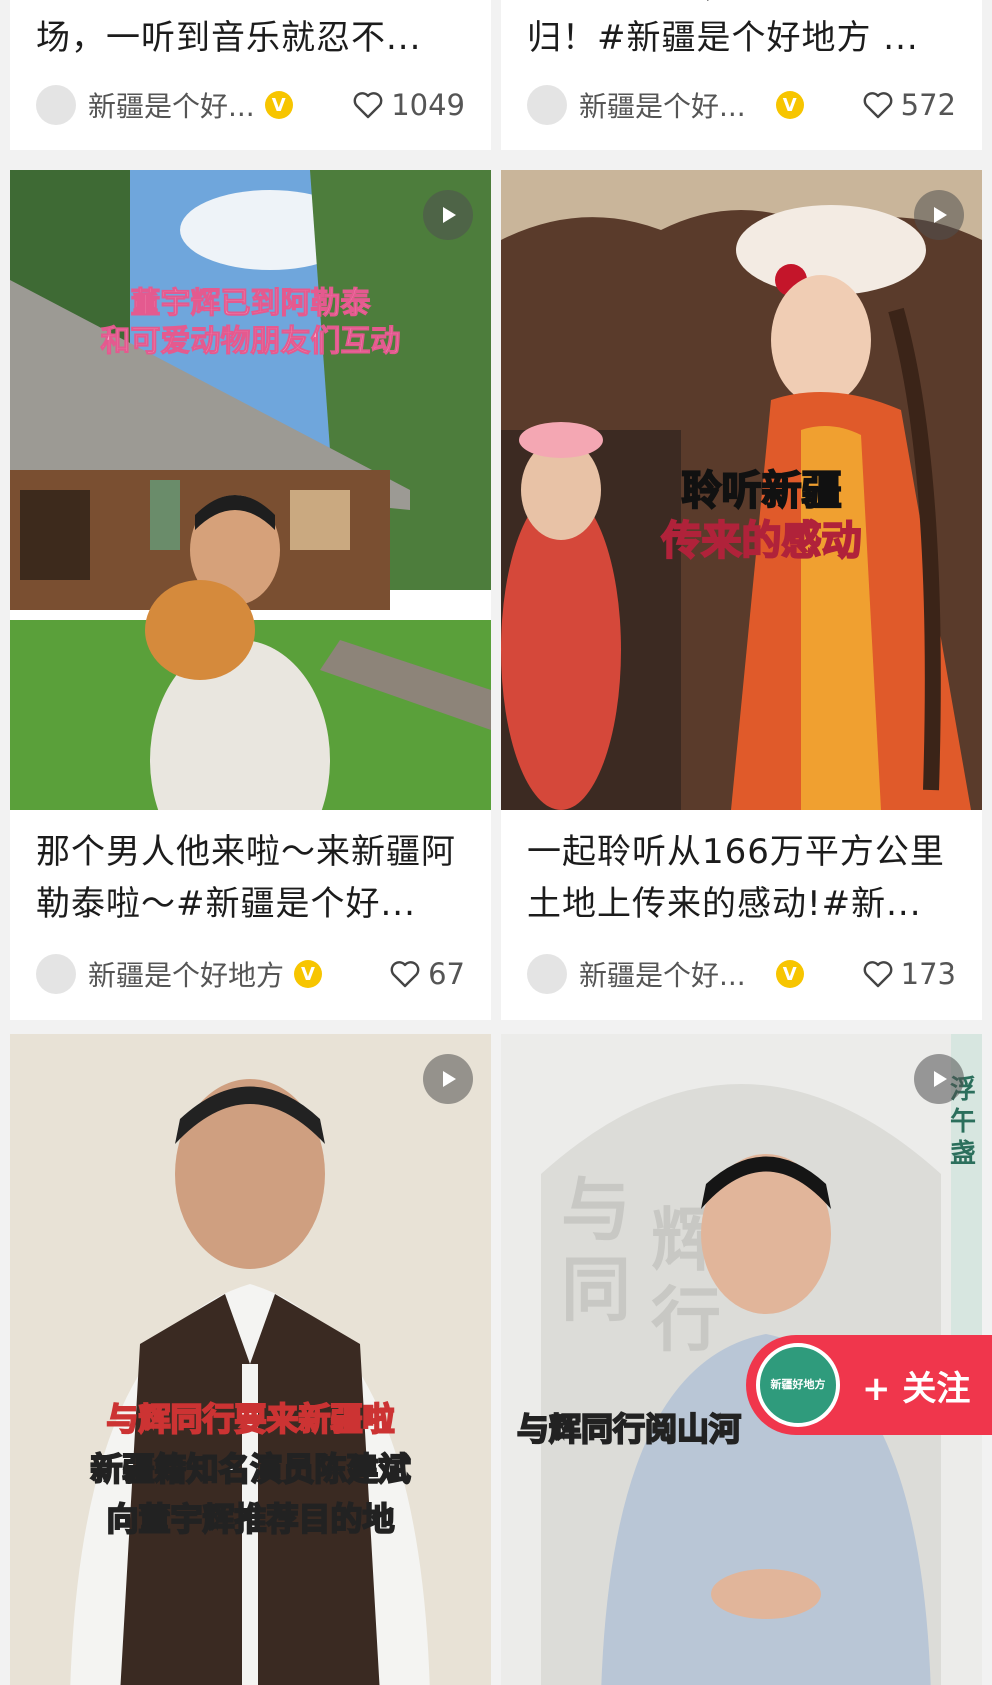 The image size is (992, 1685). I want to click on thumbnail-overlay-line-2: 新疆籍知名演员陈建斌, so click(250, 1469).